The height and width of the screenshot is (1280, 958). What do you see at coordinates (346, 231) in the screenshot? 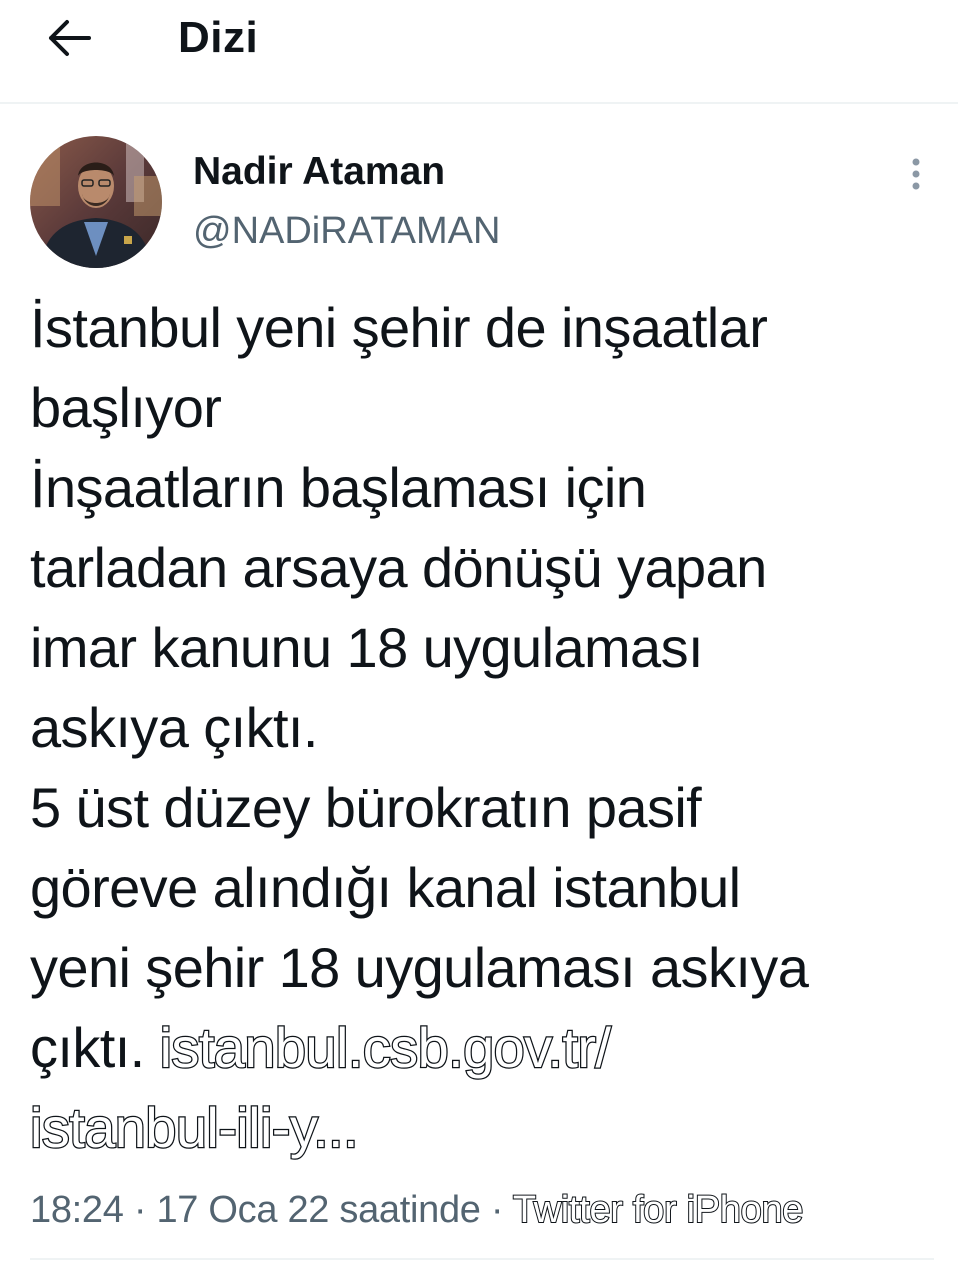
I see `author-handle: @NADiRATAMAN` at bounding box center [346, 231].